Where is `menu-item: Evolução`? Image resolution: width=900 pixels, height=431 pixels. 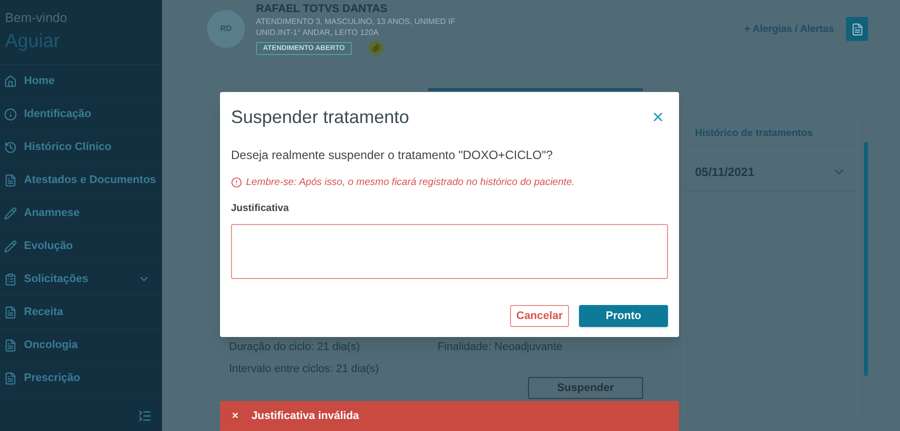 menu-item: Evolução is located at coordinates (81, 246).